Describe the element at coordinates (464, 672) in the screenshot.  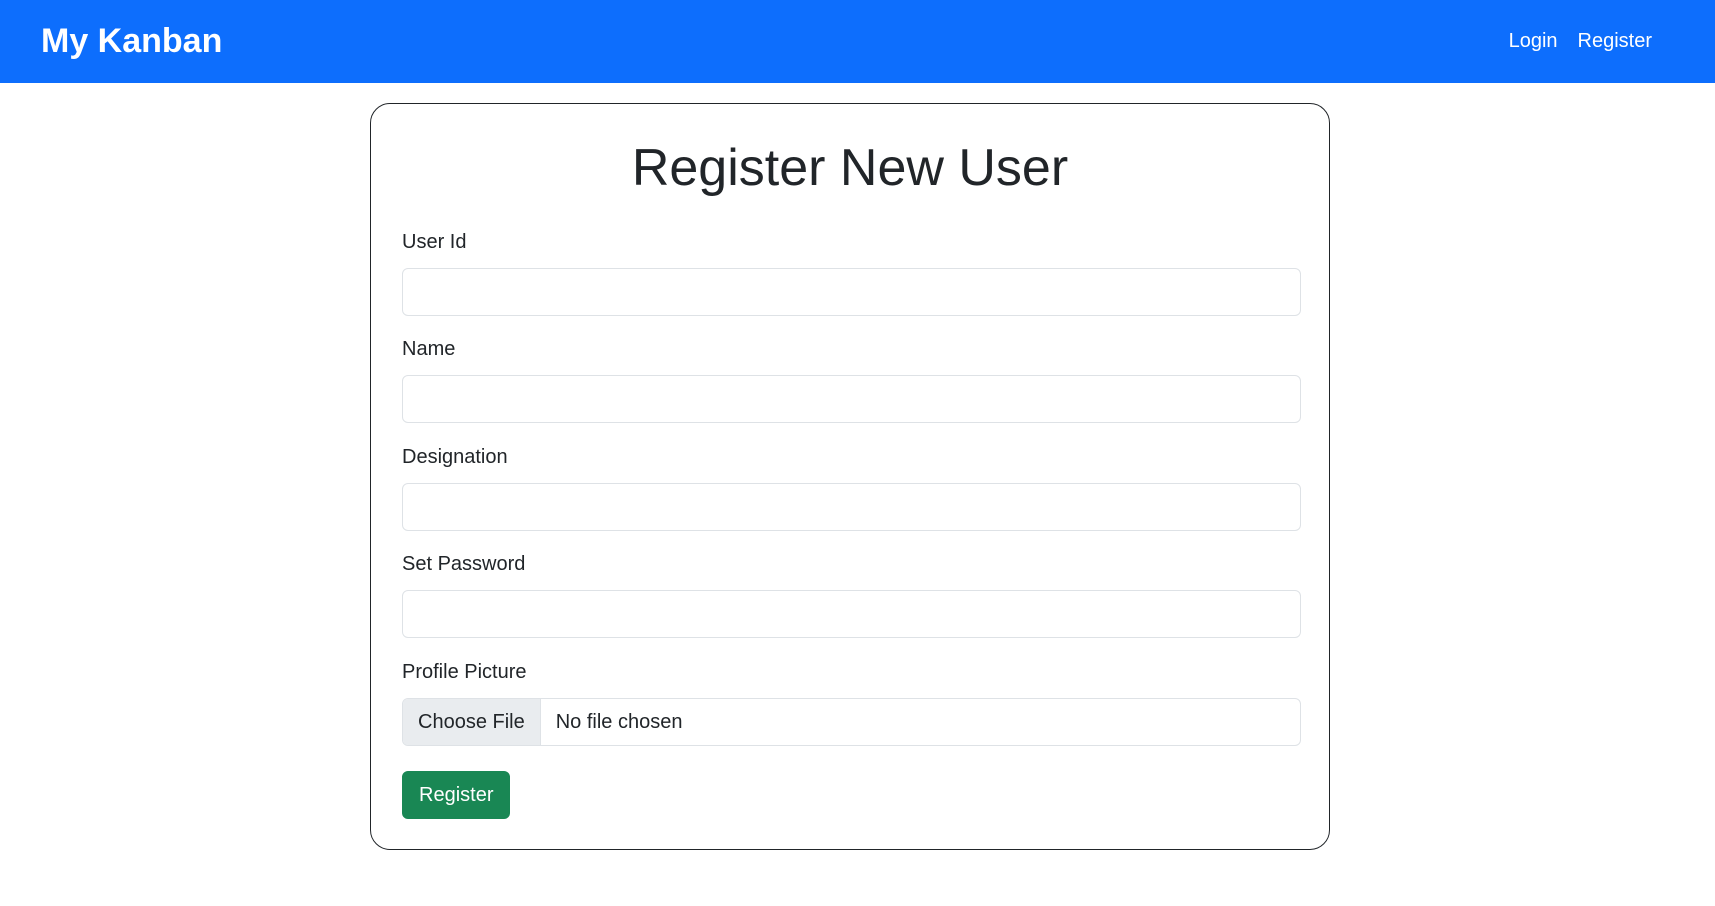
I see `profile-picture-label: Profile Picture` at that location.